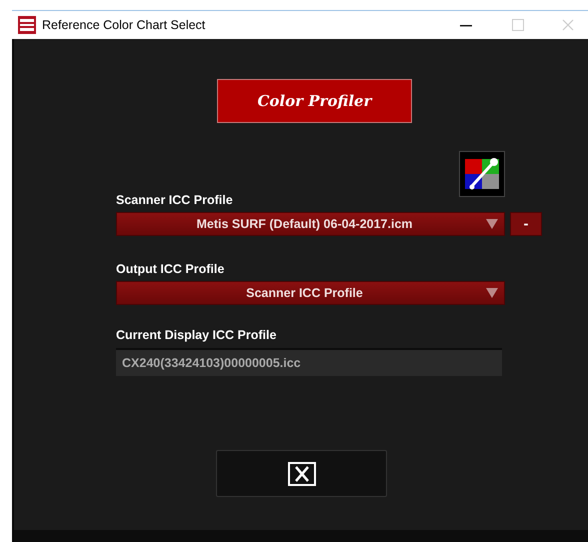  I want to click on color-picker-icon, so click(482, 174).